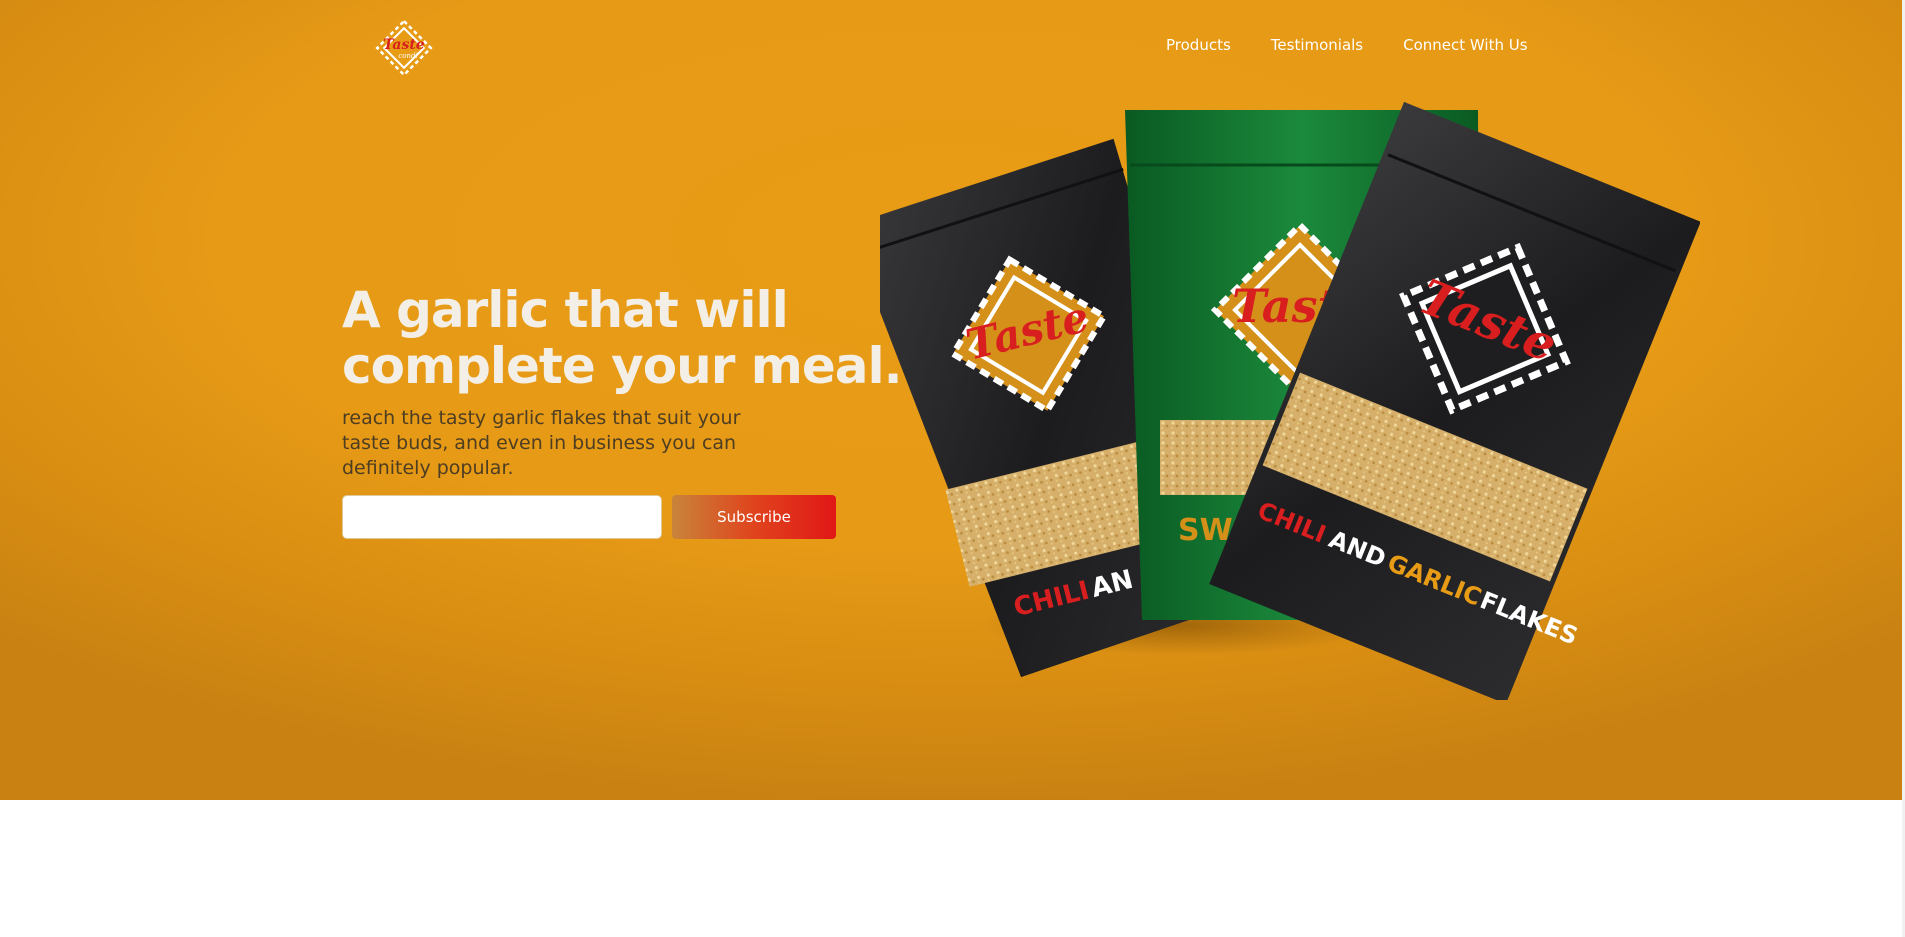 The width and height of the screenshot is (1905, 937). Describe the element at coordinates (1198, 45) in the screenshot. I see `nav-item-products: Products` at that location.